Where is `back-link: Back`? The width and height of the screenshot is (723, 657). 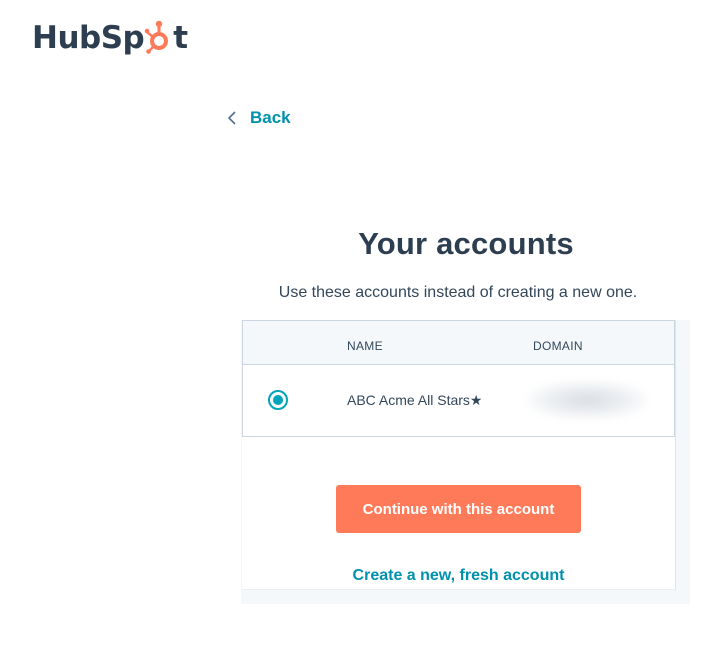 back-link: Back is located at coordinates (258, 118).